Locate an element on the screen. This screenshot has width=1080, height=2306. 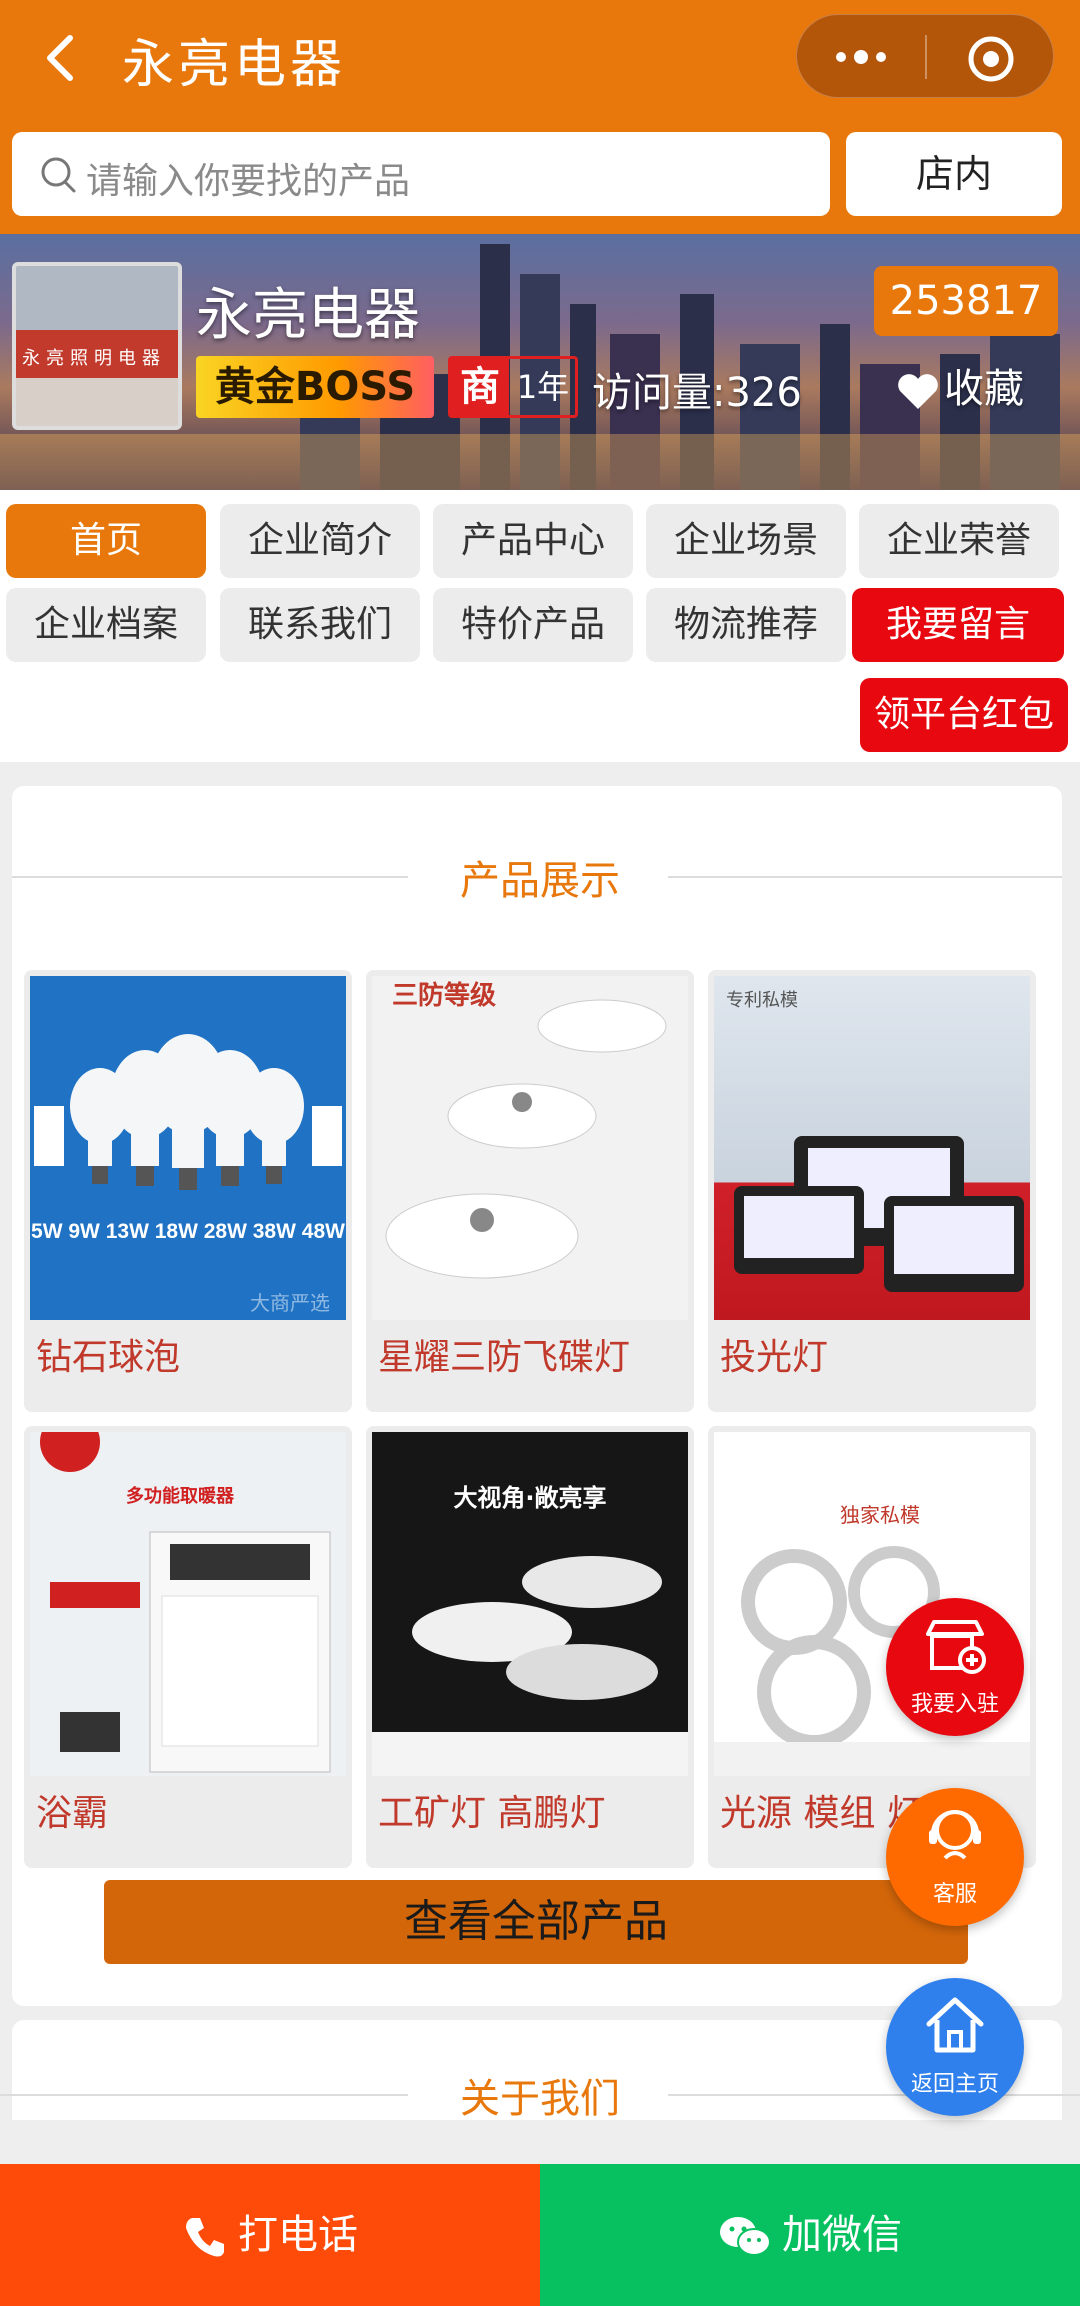
join-float-button: 我要入驻 is located at coordinates (955, 1667).